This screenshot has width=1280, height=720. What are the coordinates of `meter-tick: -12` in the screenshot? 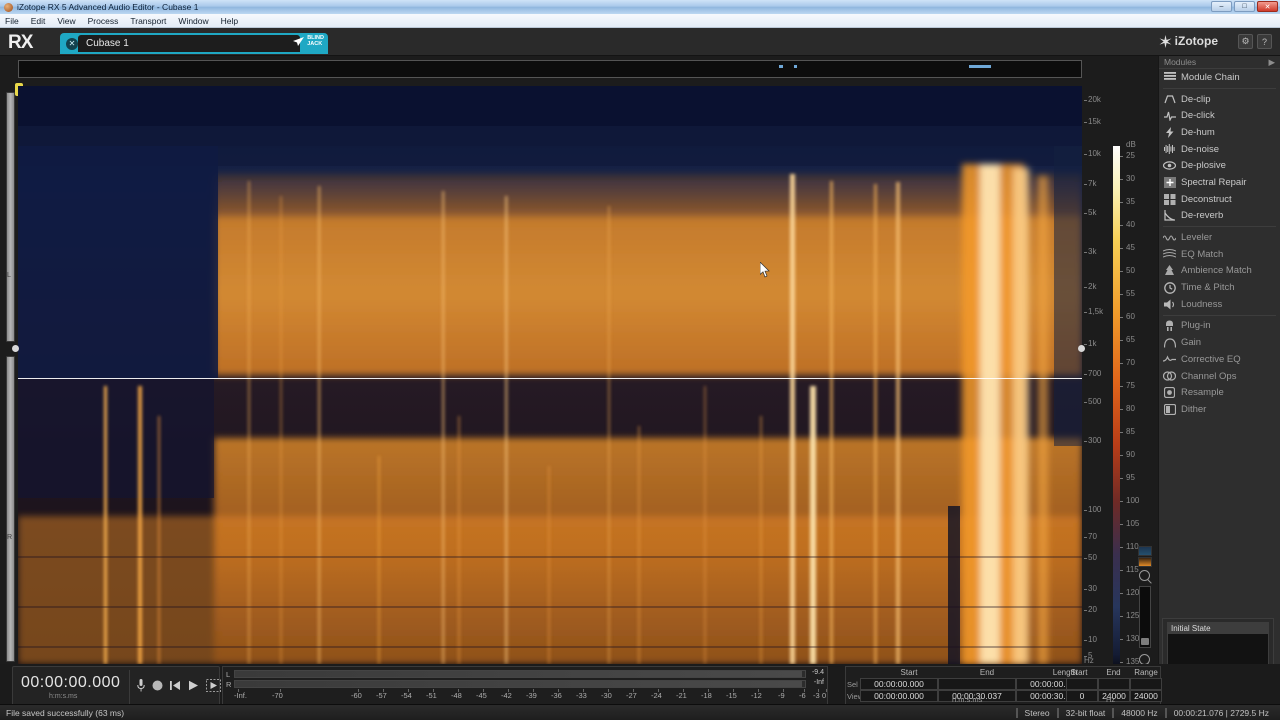 It's located at (756, 695).